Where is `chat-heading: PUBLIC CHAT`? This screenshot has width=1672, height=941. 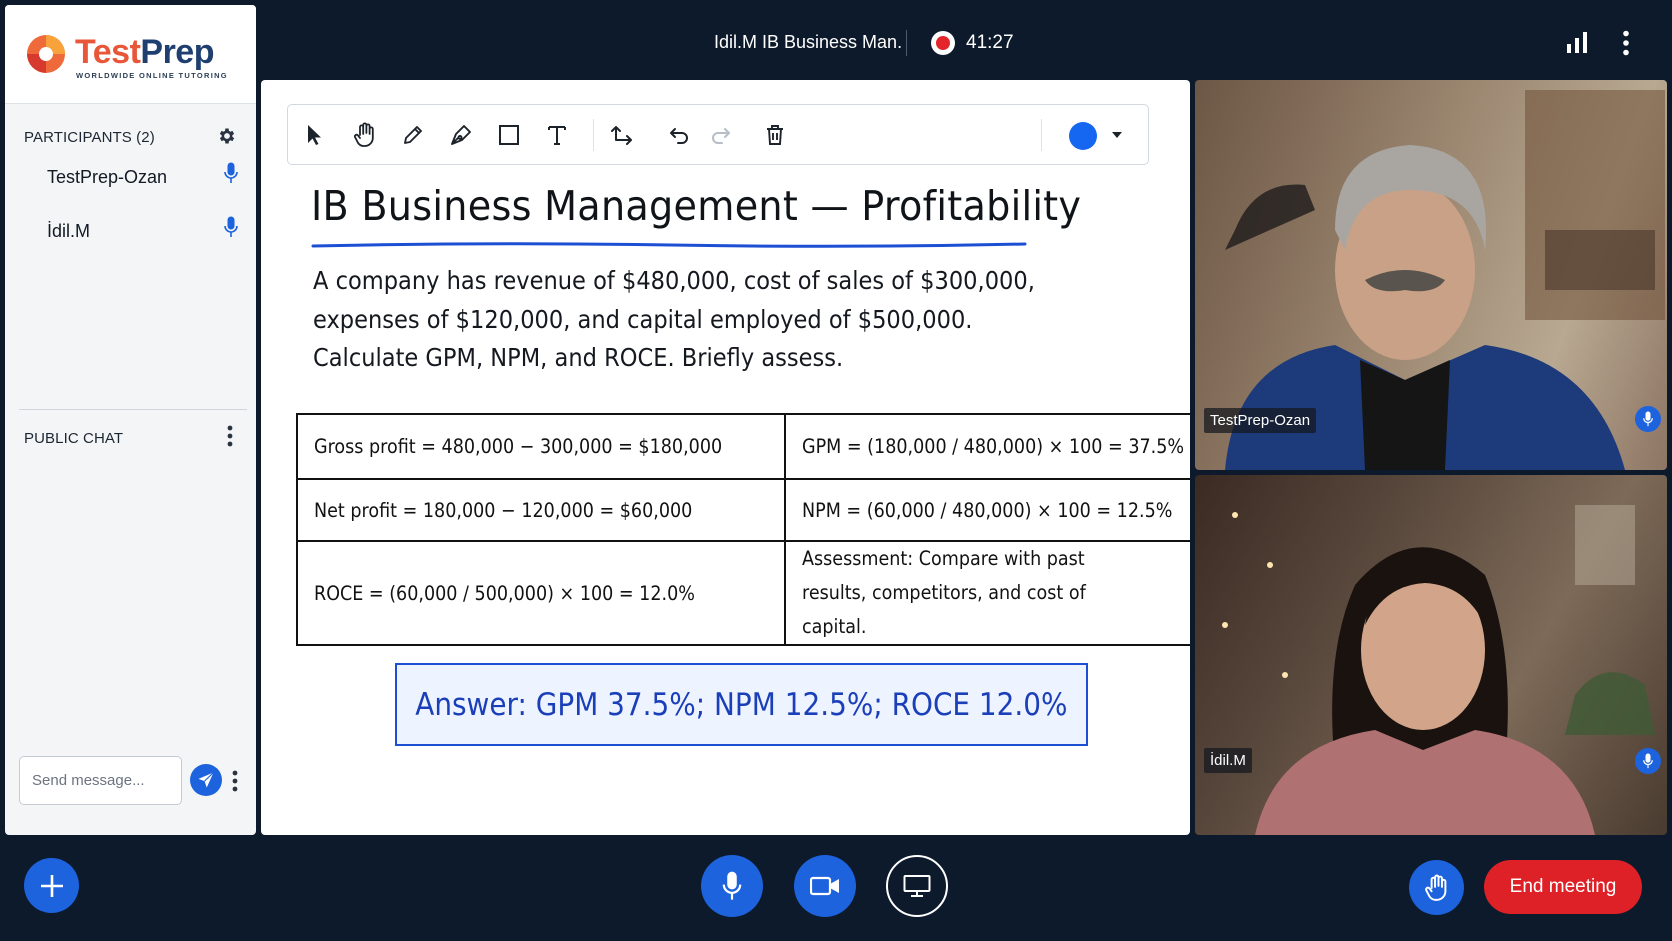 chat-heading: PUBLIC CHAT is located at coordinates (74, 438).